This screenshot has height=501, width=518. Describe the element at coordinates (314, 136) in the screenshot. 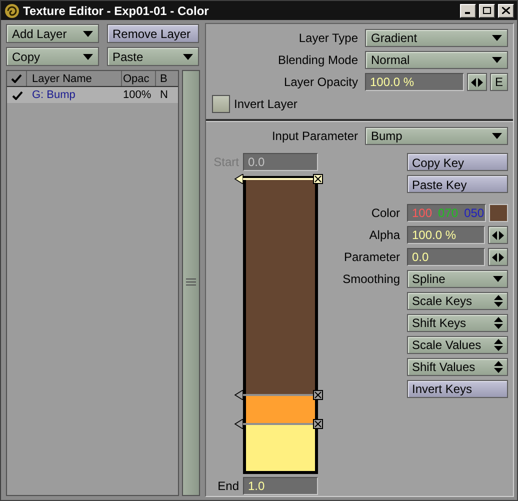

I see `field-label: Input Parameter` at that location.